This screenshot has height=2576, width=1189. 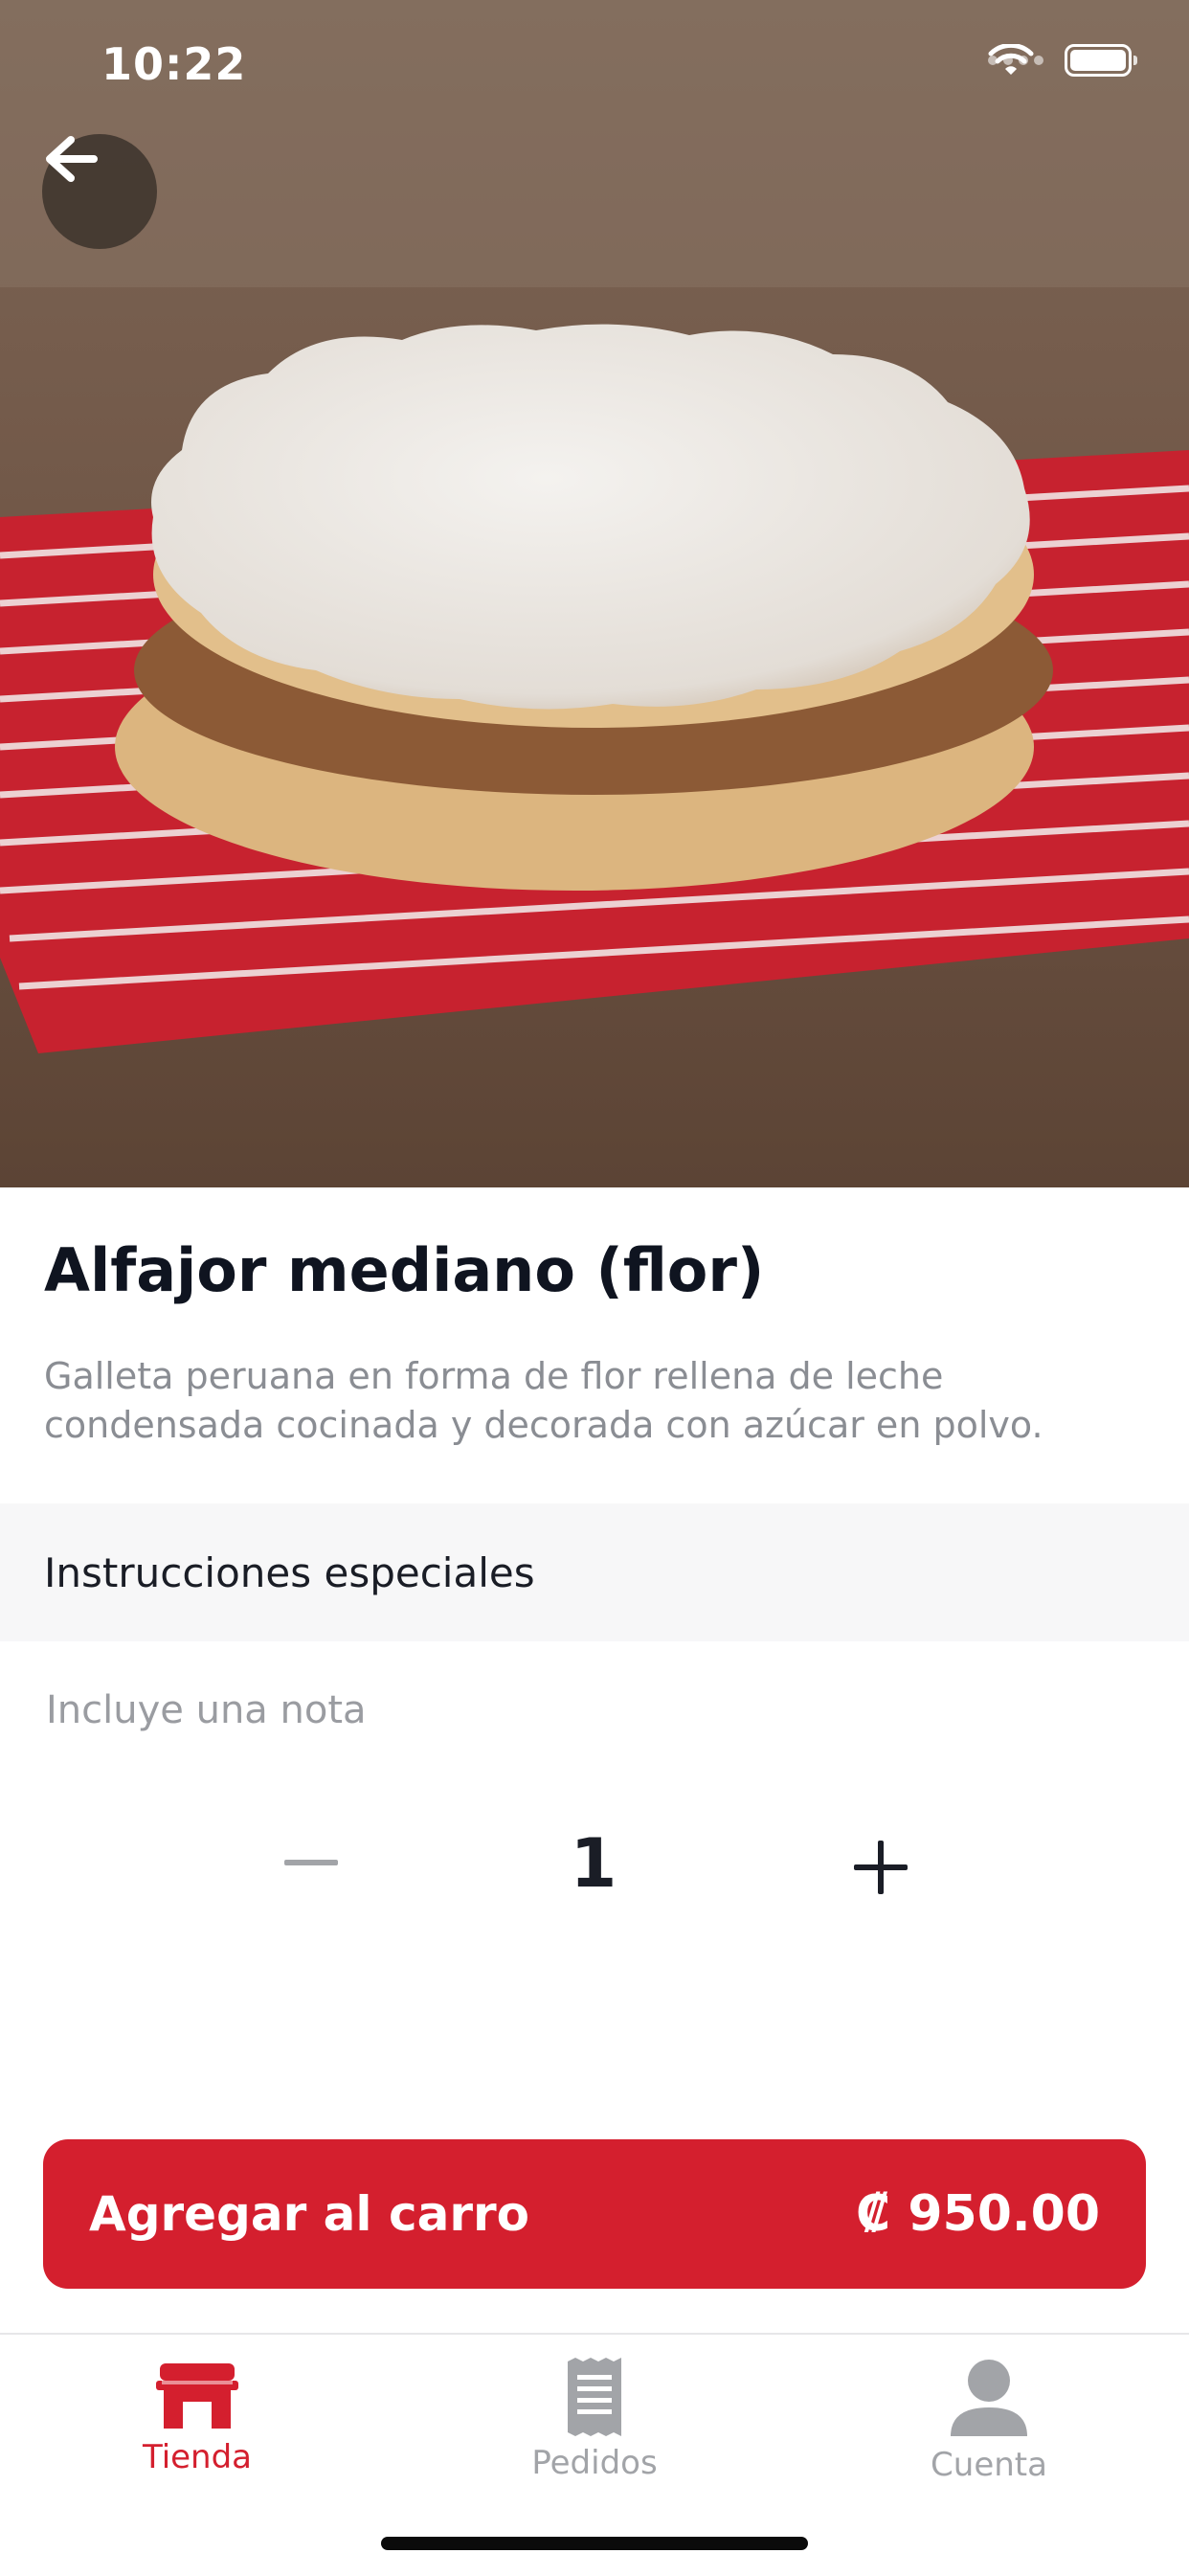 What do you see at coordinates (72, 159) in the screenshot?
I see `arrow-left-icon` at bounding box center [72, 159].